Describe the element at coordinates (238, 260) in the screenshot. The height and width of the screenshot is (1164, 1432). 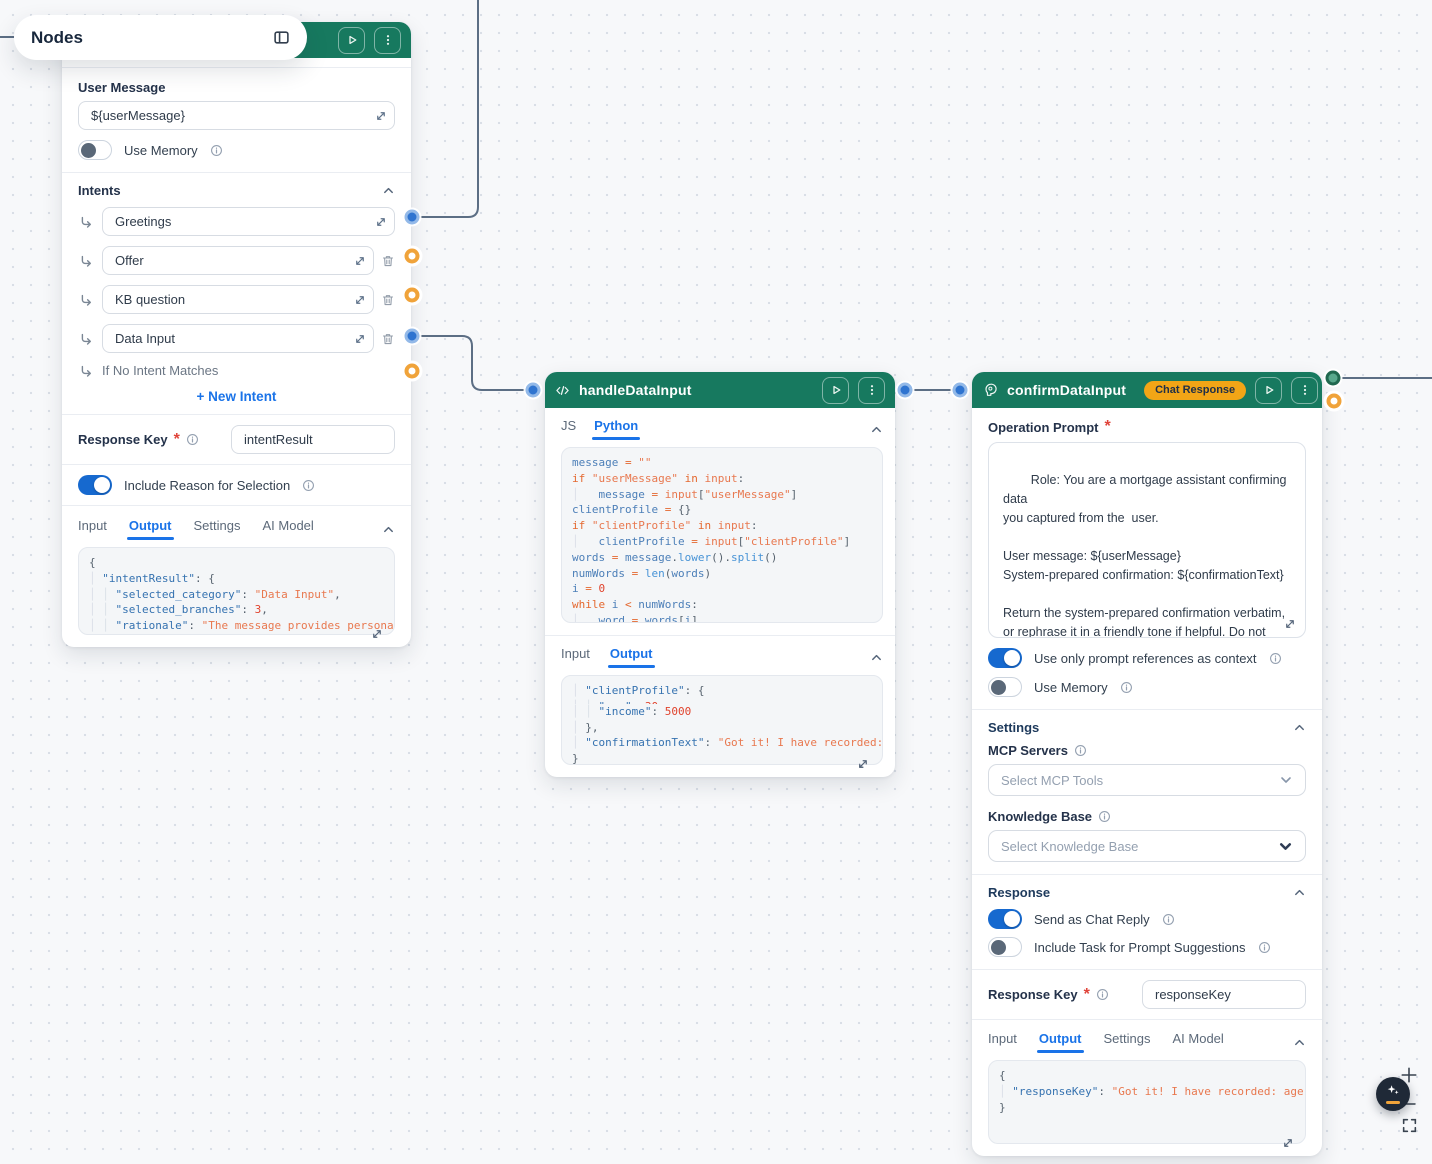
I see `intent-input-offer` at that location.